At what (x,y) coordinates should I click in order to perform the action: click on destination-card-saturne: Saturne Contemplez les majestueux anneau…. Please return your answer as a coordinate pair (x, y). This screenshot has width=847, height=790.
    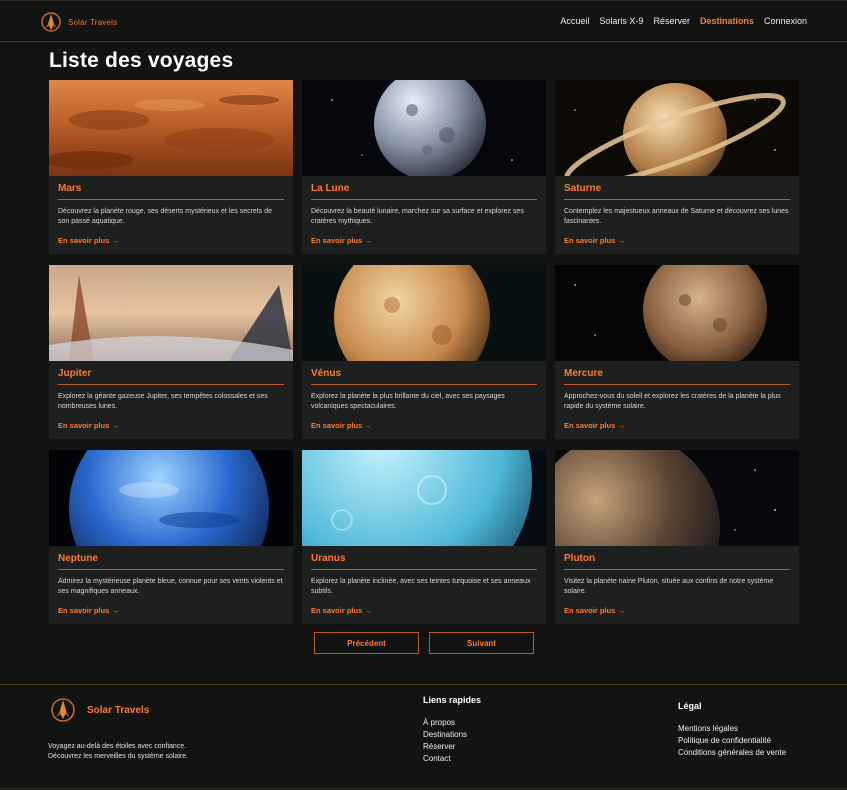
    Looking at the image, I should click on (677, 167).